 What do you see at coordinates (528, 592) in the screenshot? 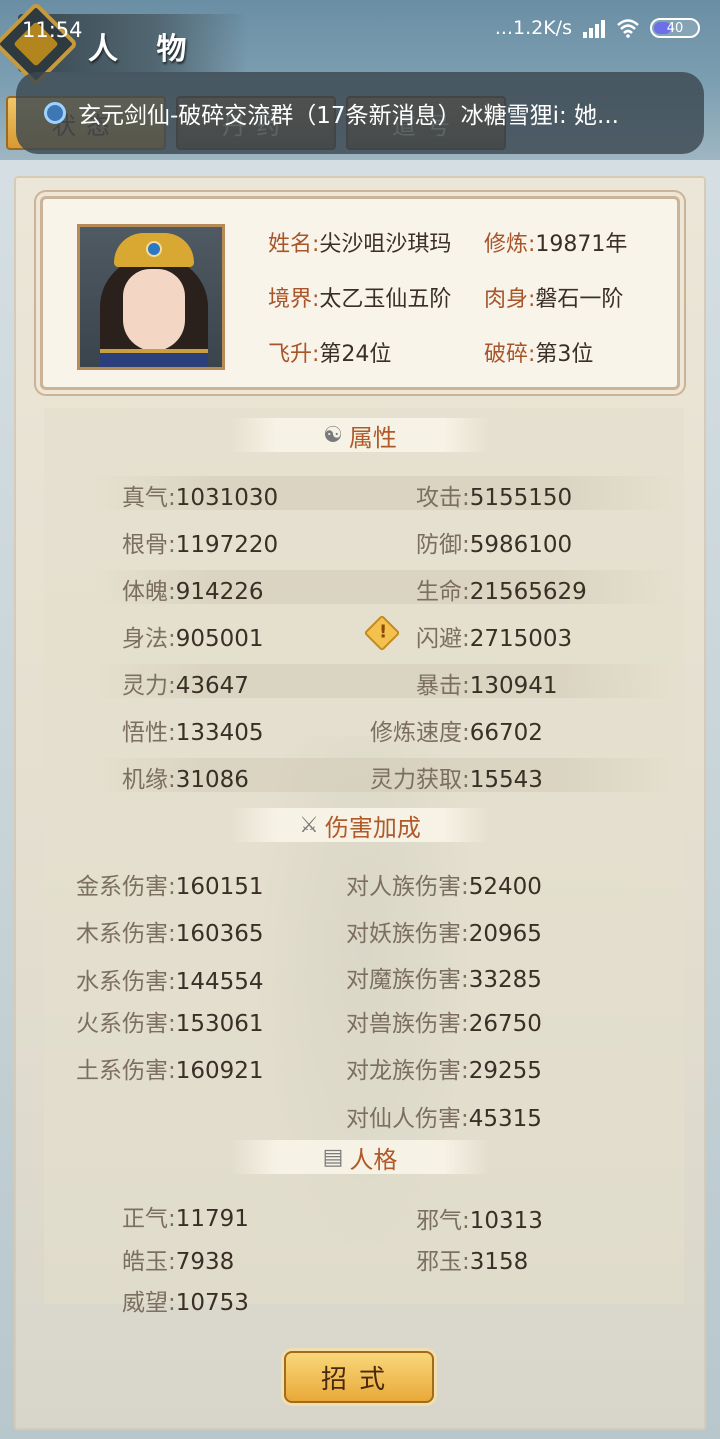
I see `stat-value: 21565629` at bounding box center [528, 592].